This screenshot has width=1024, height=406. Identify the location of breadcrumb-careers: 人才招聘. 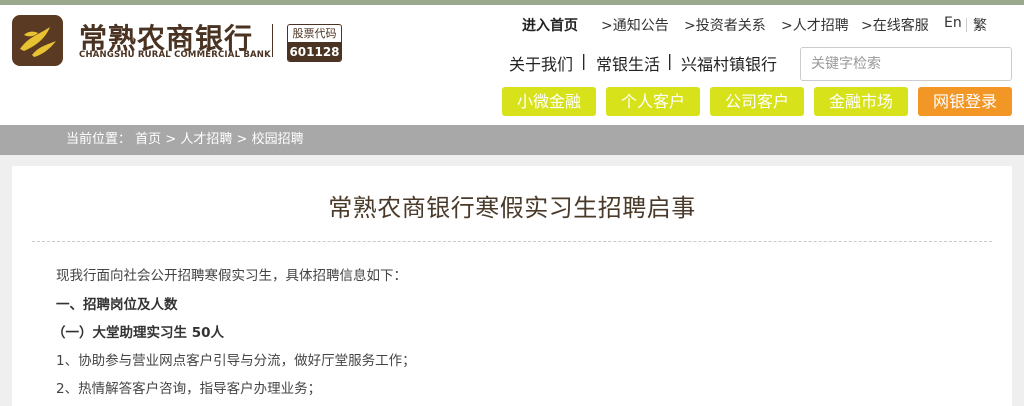
(206, 139).